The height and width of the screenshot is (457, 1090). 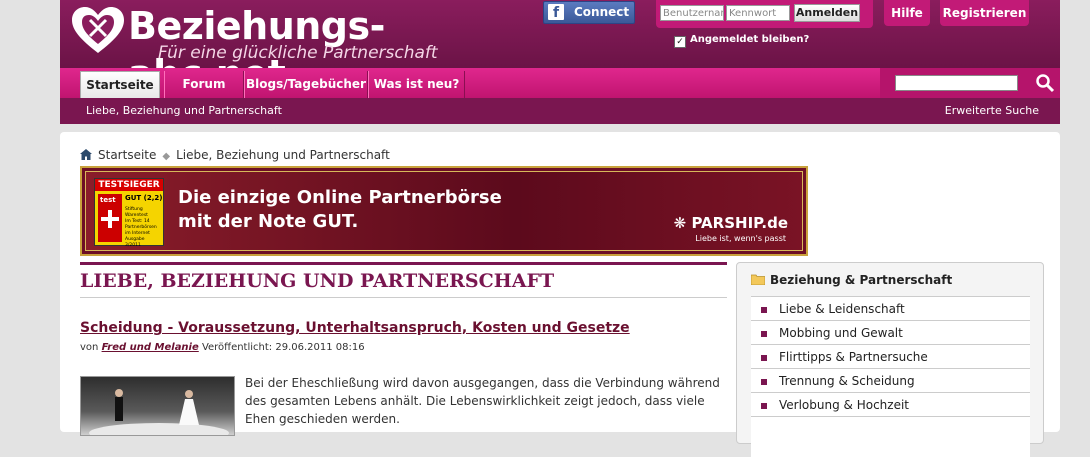 I want to click on stiftung-warentest-logo: test, so click(x=110, y=218).